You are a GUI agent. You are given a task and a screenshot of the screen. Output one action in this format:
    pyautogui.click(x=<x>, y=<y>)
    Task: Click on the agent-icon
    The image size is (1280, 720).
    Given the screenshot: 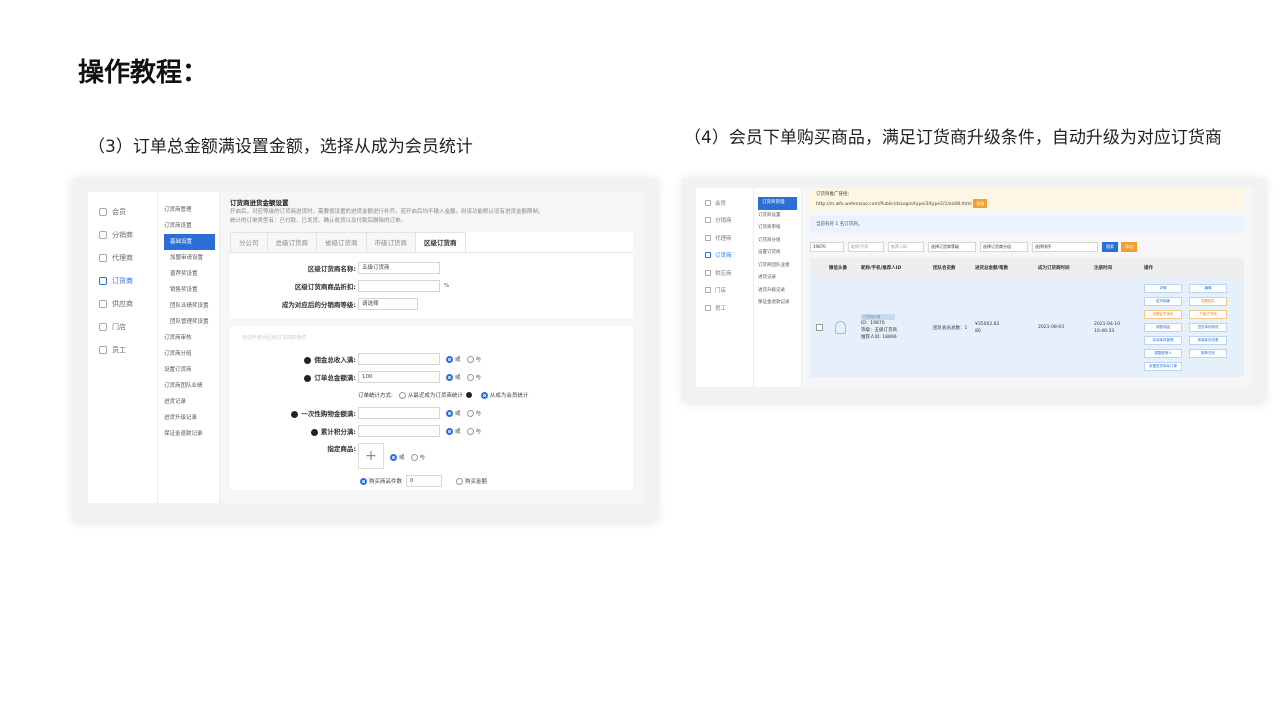 What is the action you would take?
    pyautogui.click(x=103, y=257)
    